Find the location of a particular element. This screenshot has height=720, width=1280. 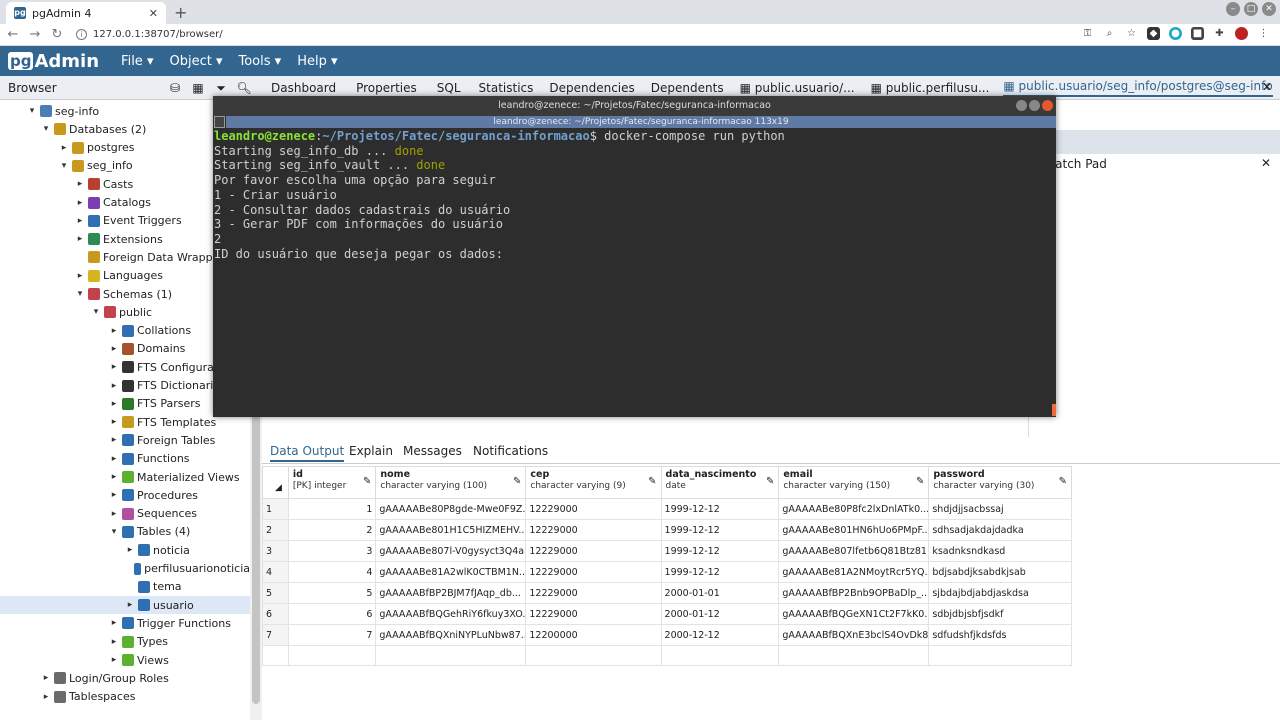

site-info-icon: i is located at coordinates (81, 34).